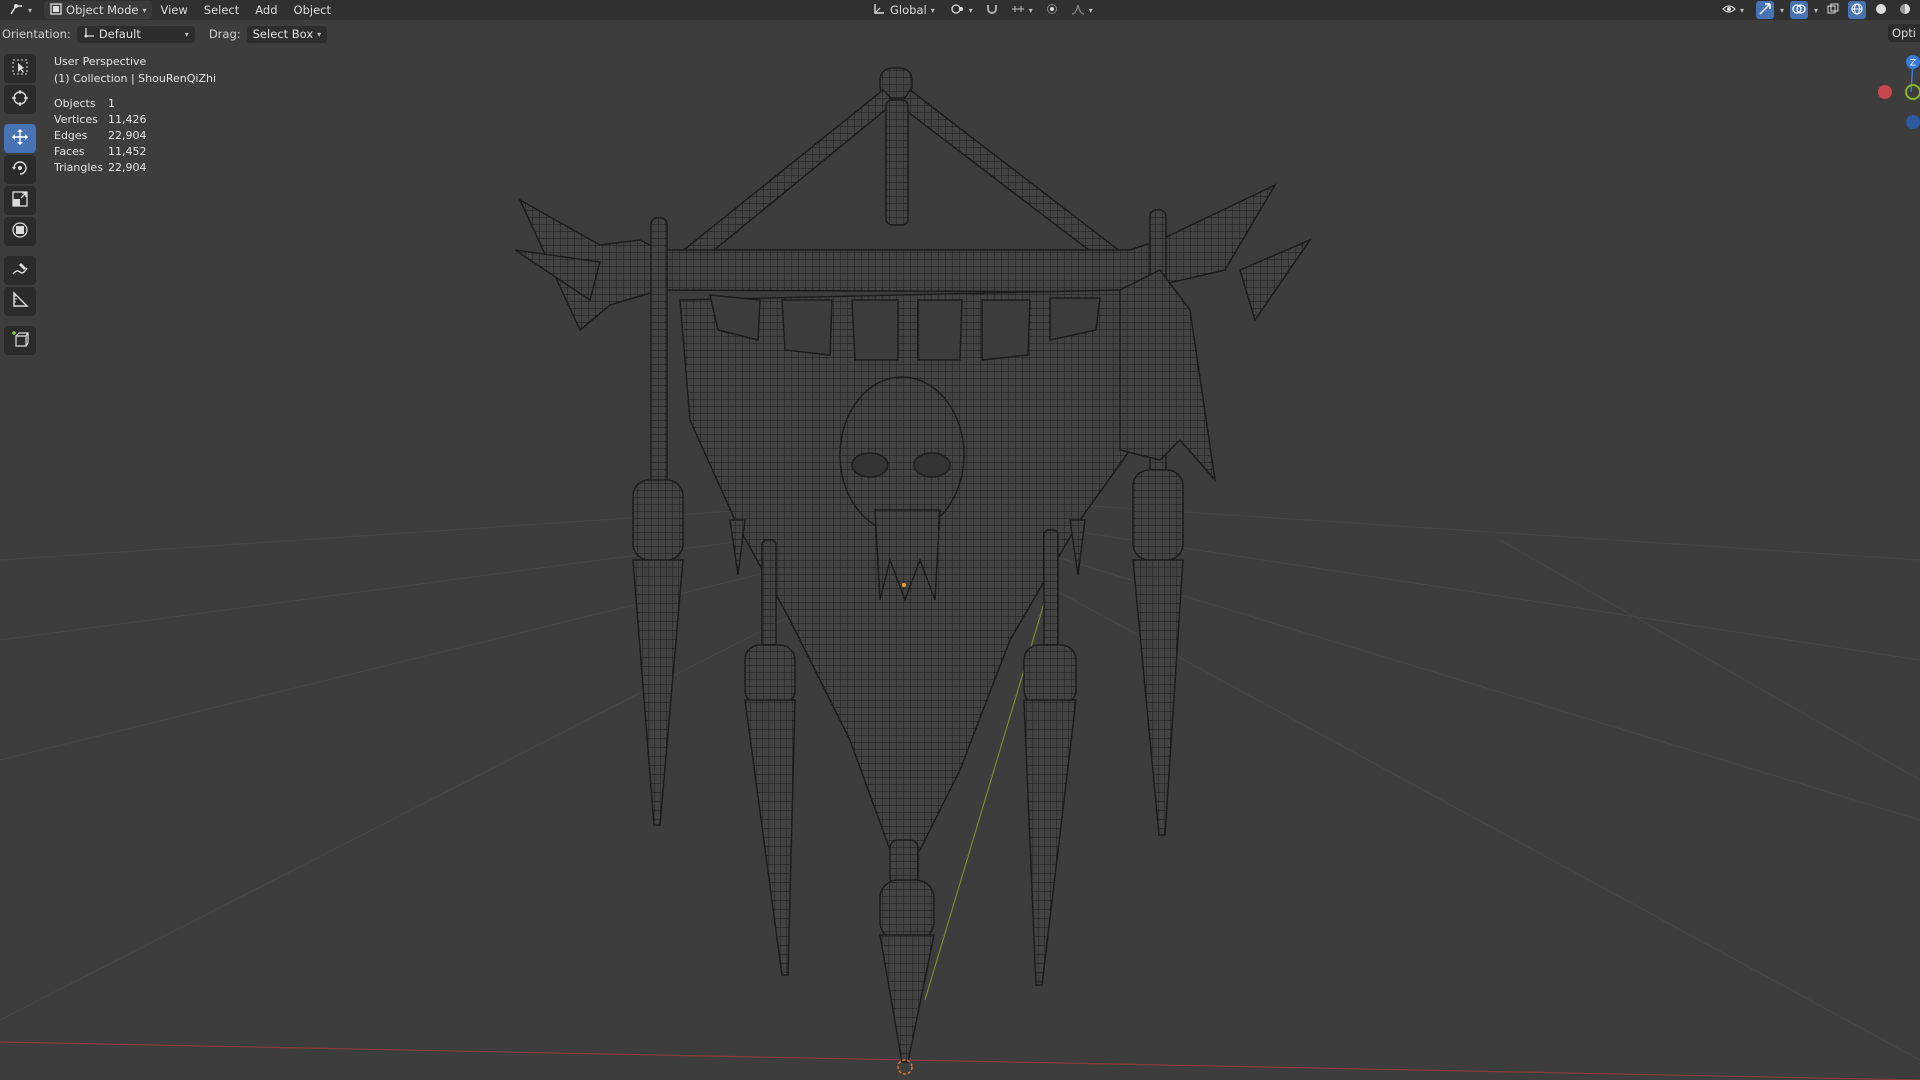  I want to click on falloff-dropdown: ▾, so click(1082, 10).